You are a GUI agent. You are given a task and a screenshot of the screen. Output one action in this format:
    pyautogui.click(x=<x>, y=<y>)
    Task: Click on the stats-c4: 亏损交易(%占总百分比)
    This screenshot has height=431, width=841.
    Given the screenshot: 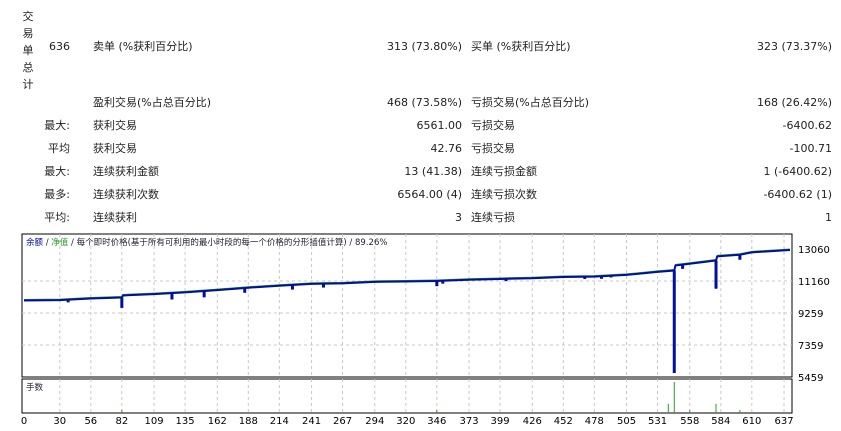 What is the action you would take?
    pyautogui.click(x=530, y=102)
    